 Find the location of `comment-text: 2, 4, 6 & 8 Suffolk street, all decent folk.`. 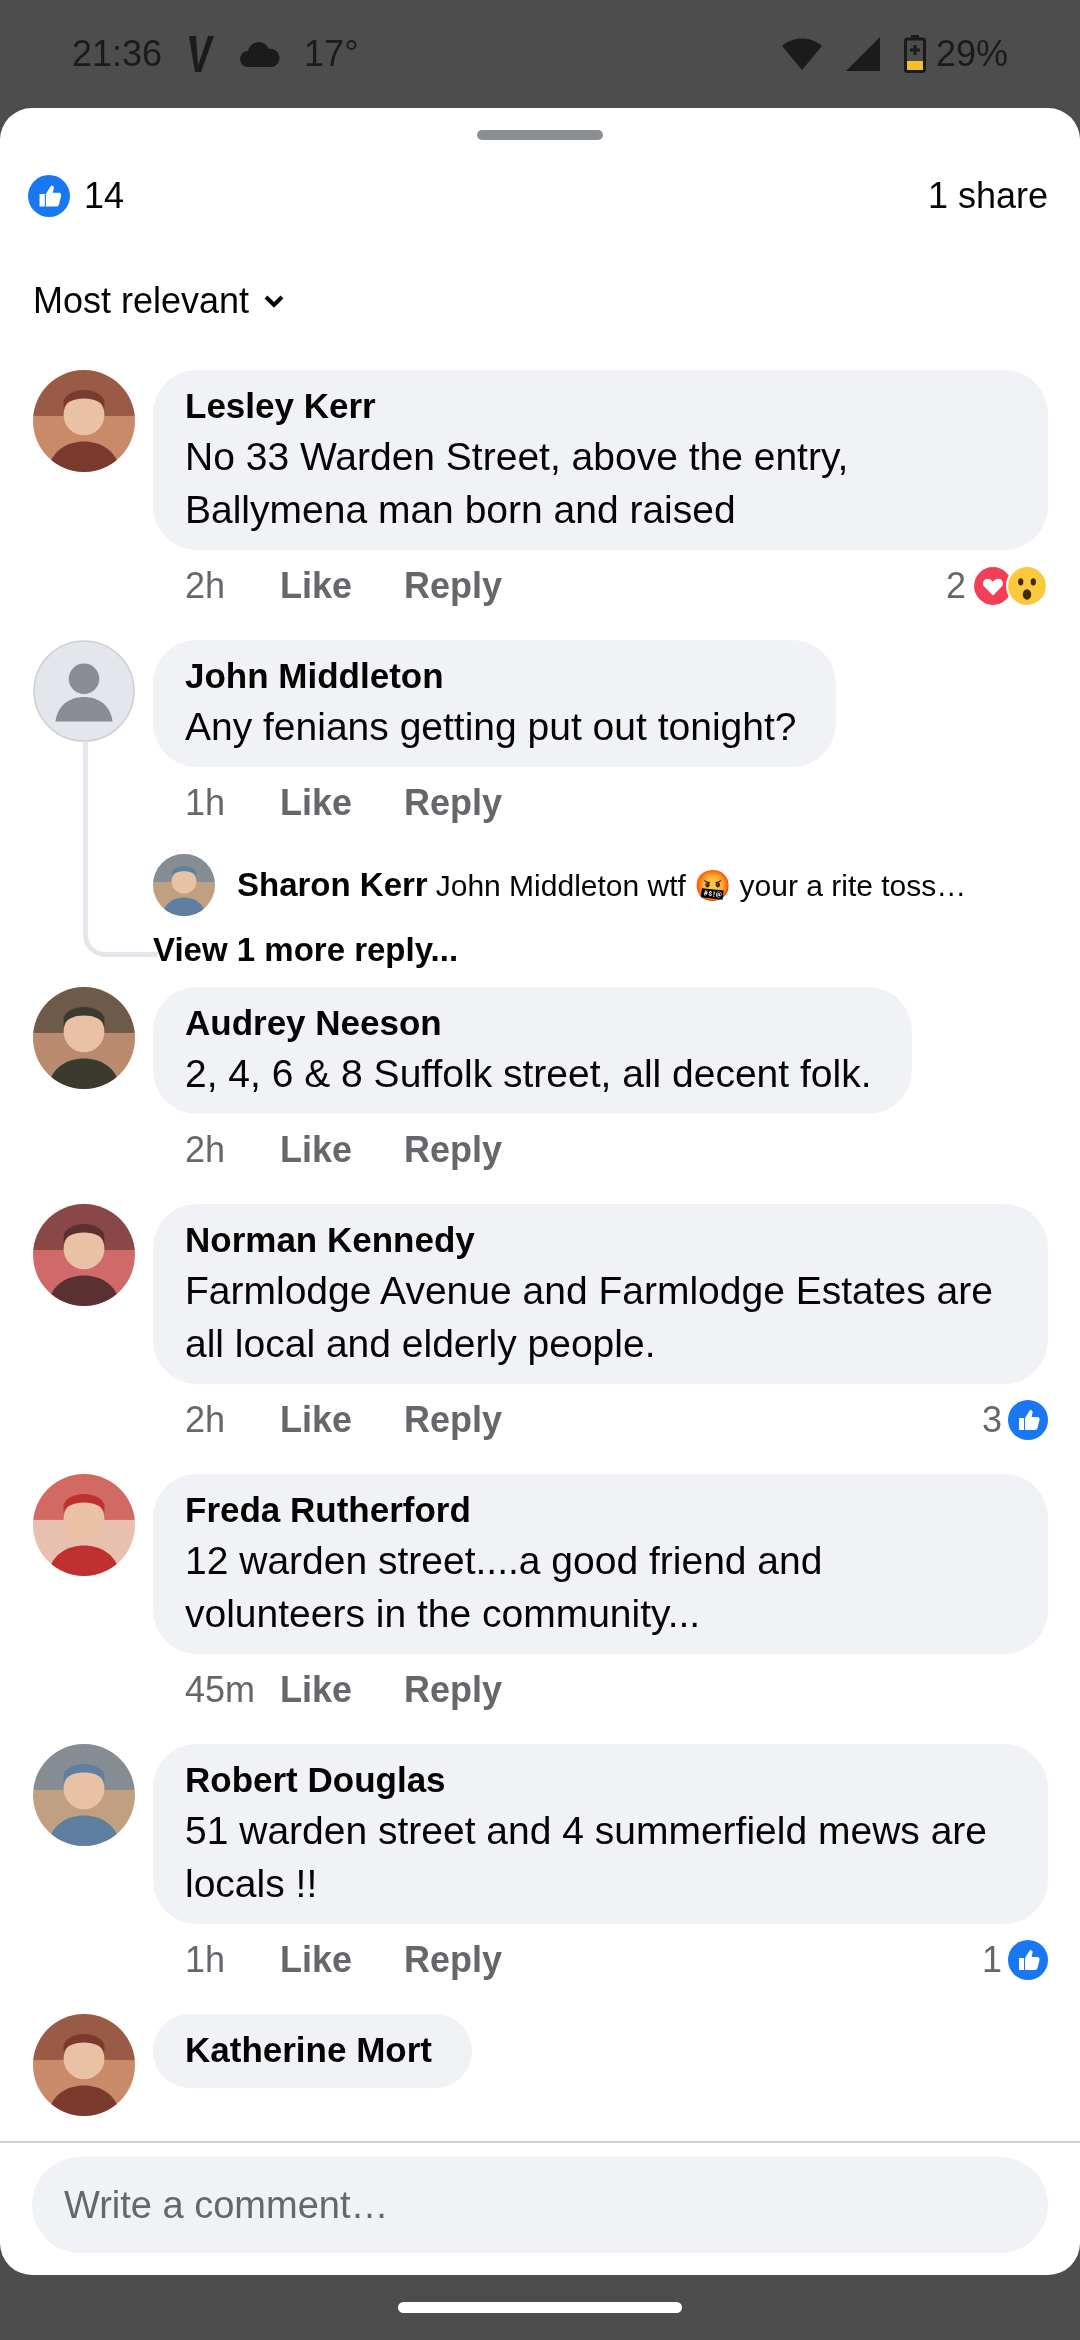

comment-text: 2, 4, 6 & 8 Suffolk street, all decent folk. is located at coordinates (528, 1074).